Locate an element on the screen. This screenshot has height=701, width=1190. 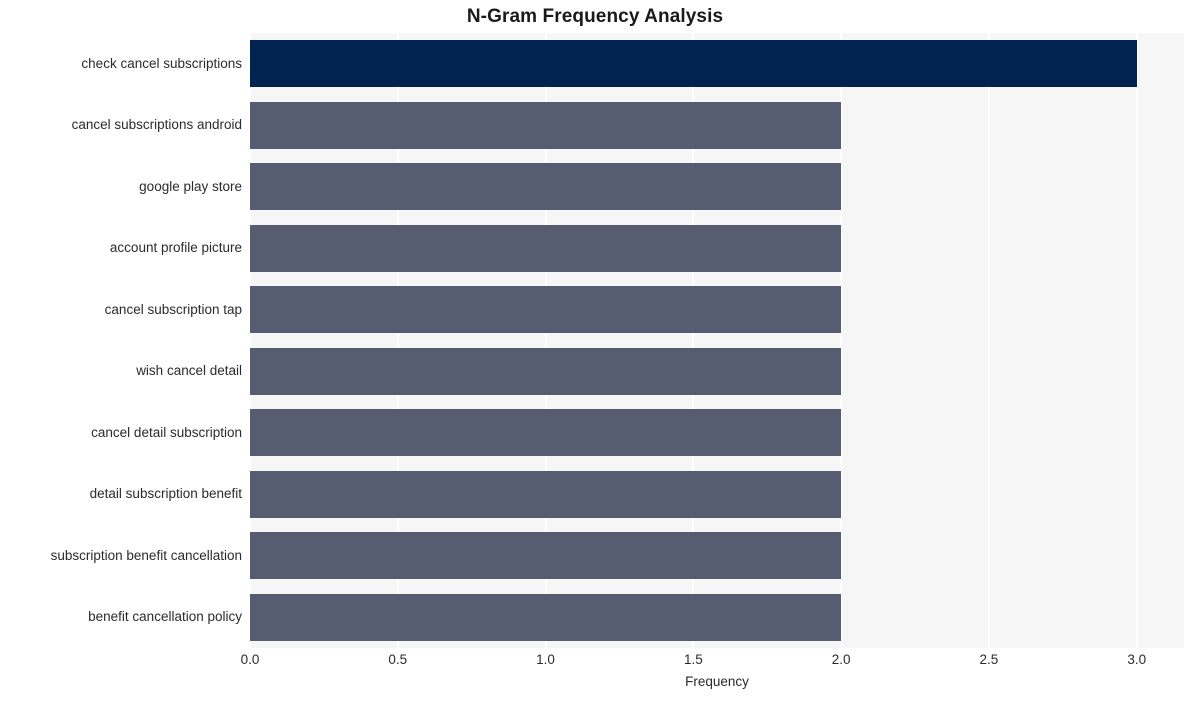
x-axis-tick-label: 1.5 is located at coordinates (693, 659).